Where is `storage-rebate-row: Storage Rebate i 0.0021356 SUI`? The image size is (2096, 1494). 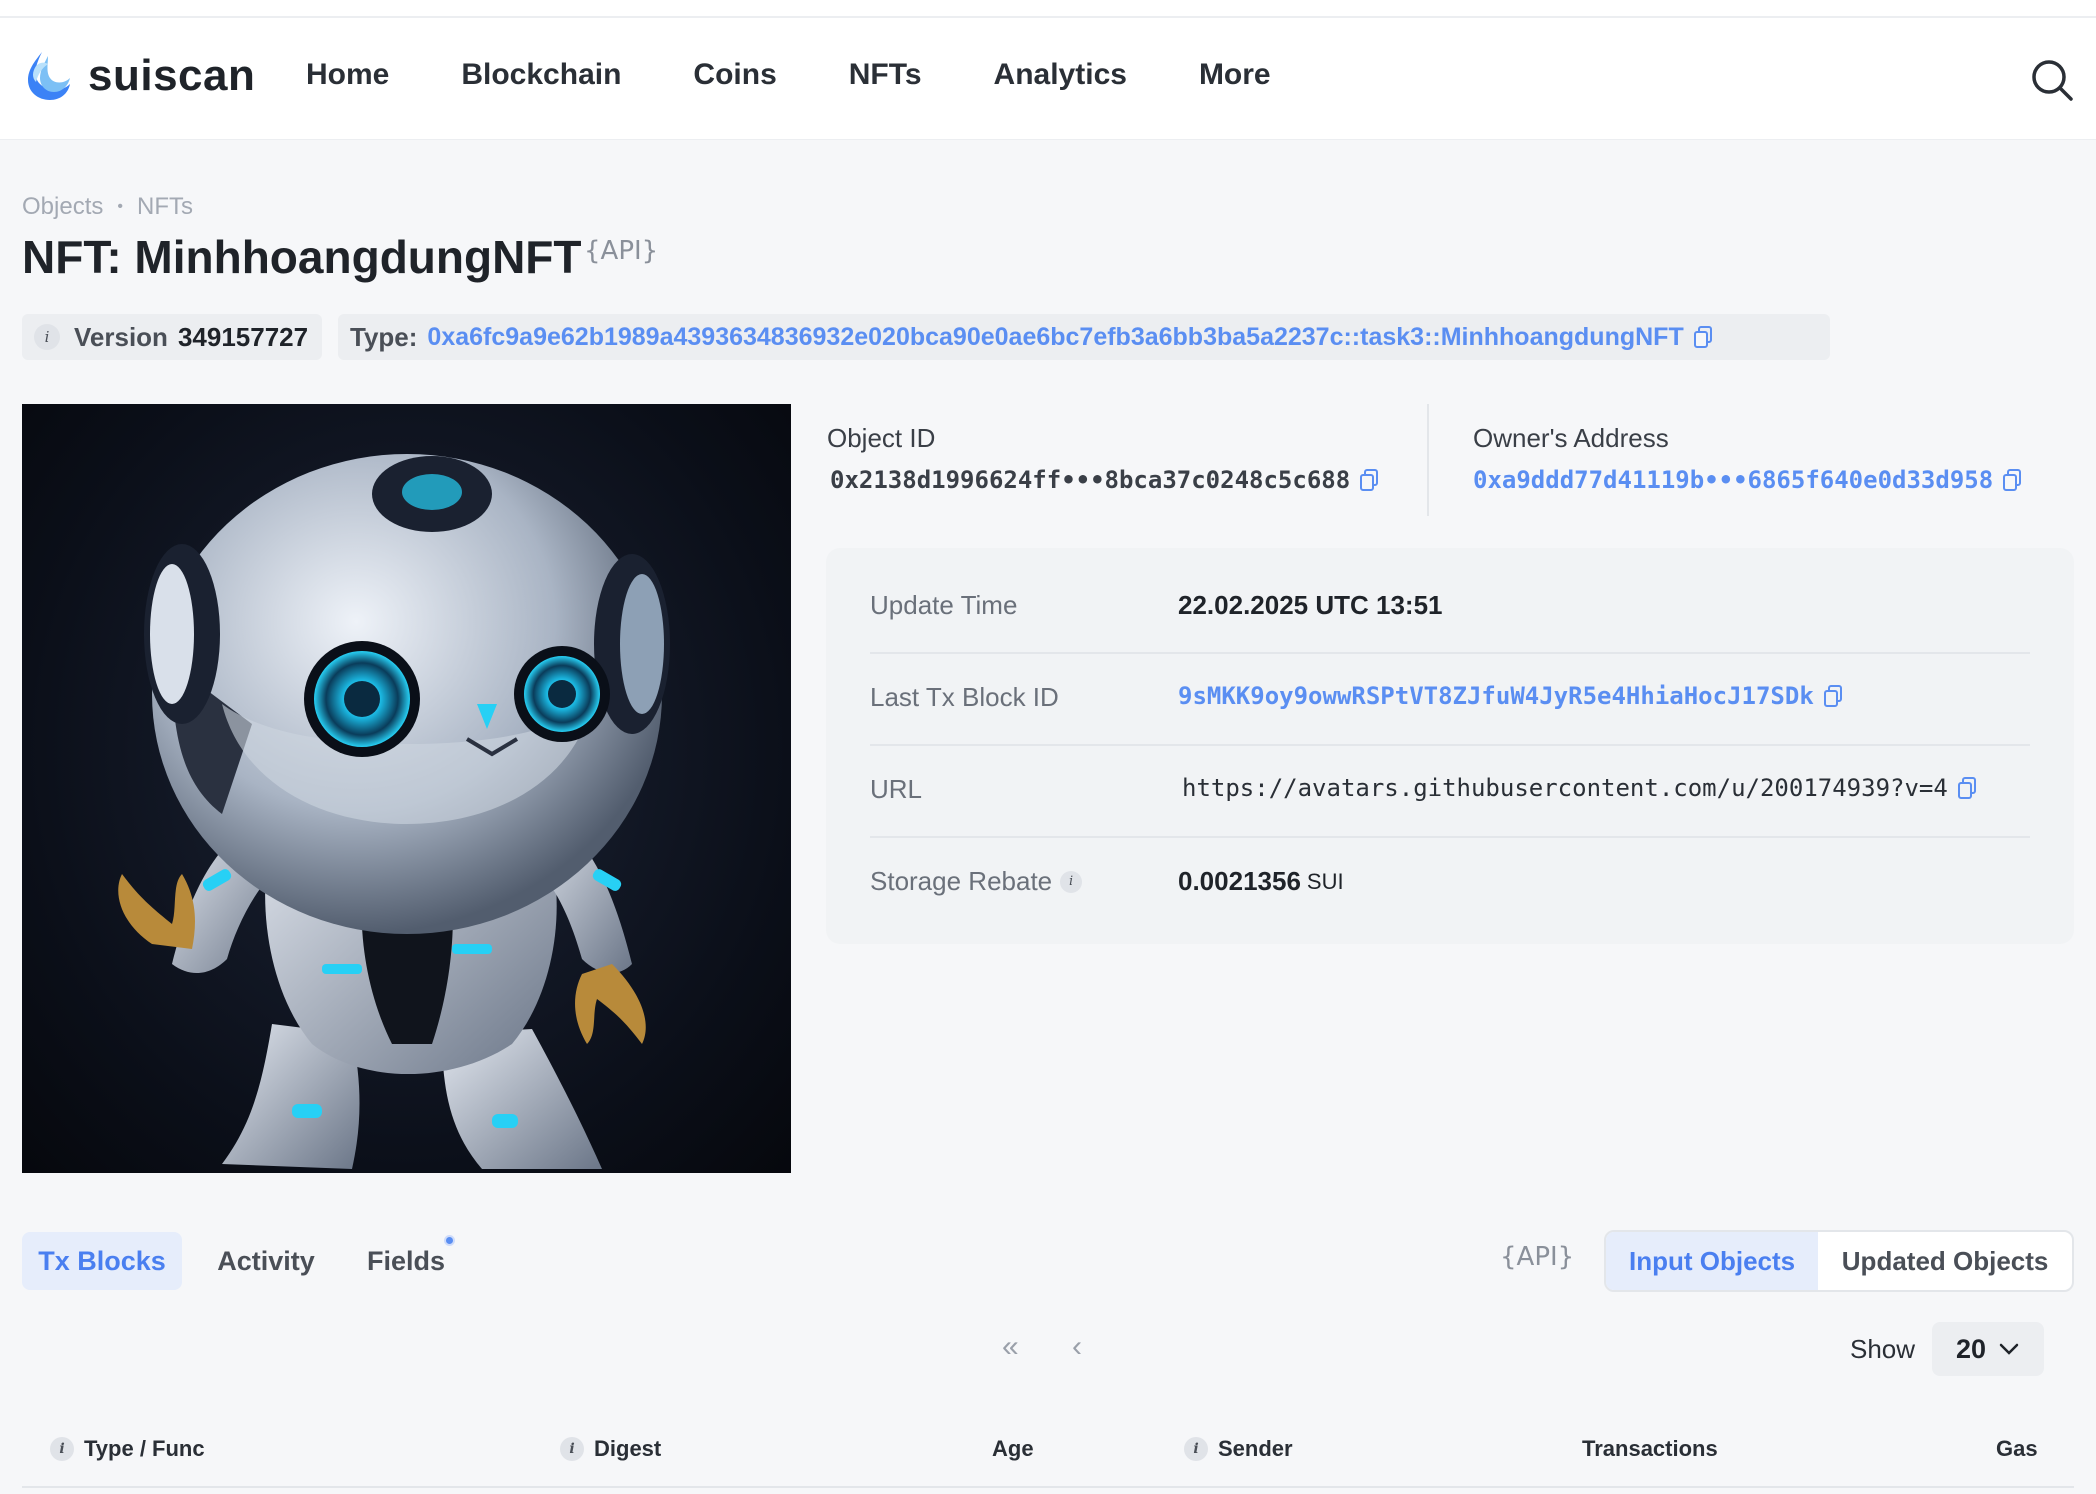
storage-rebate-row: Storage Rebate i 0.0021356 SUI is located at coordinates (1450, 884).